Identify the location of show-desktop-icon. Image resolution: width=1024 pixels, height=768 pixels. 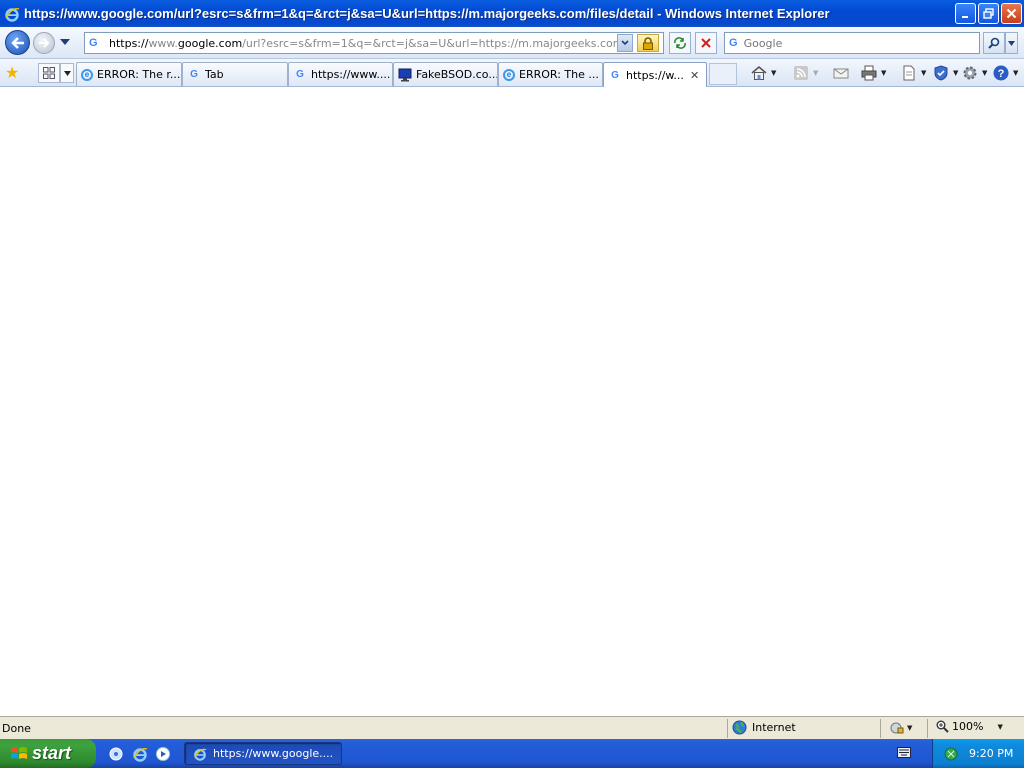
(116, 754).